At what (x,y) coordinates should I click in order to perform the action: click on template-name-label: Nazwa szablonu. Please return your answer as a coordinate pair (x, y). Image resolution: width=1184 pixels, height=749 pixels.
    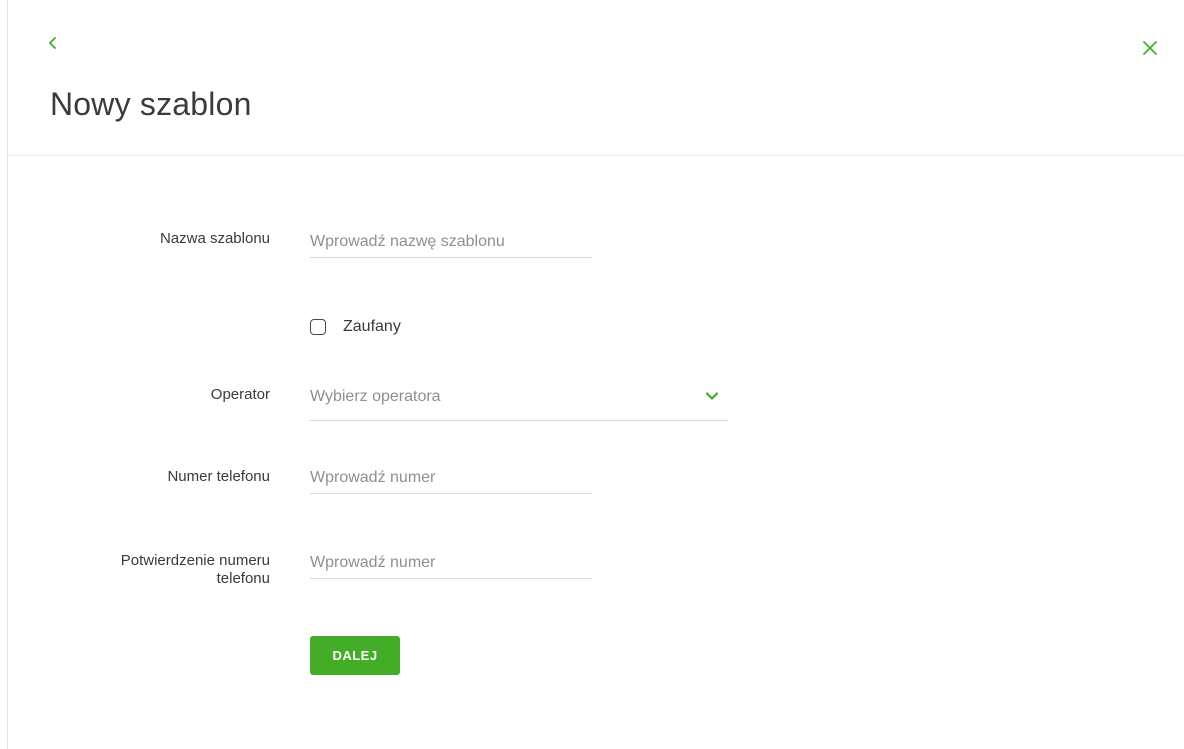
    Looking at the image, I should click on (214, 238).